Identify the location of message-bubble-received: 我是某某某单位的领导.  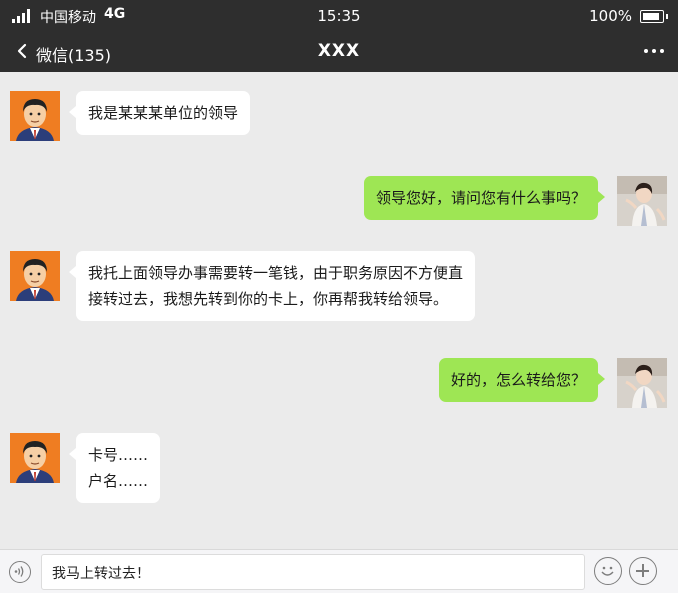
(159, 113).